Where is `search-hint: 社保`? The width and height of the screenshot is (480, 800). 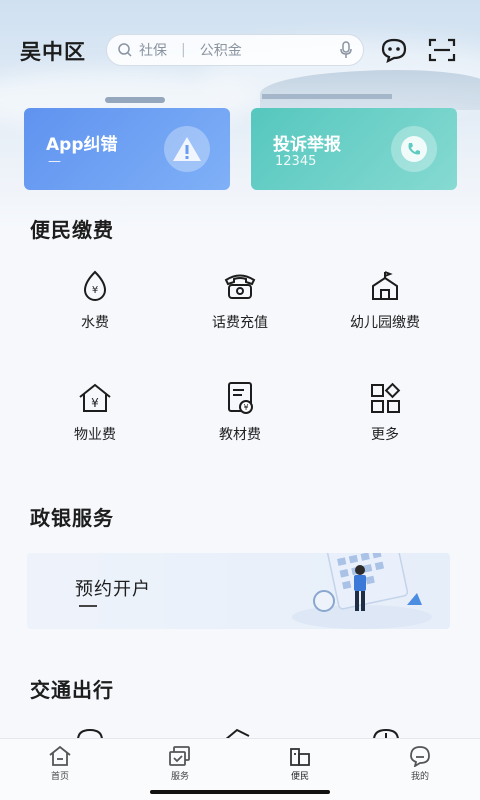 search-hint: 社保 is located at coordinates (153, 51).